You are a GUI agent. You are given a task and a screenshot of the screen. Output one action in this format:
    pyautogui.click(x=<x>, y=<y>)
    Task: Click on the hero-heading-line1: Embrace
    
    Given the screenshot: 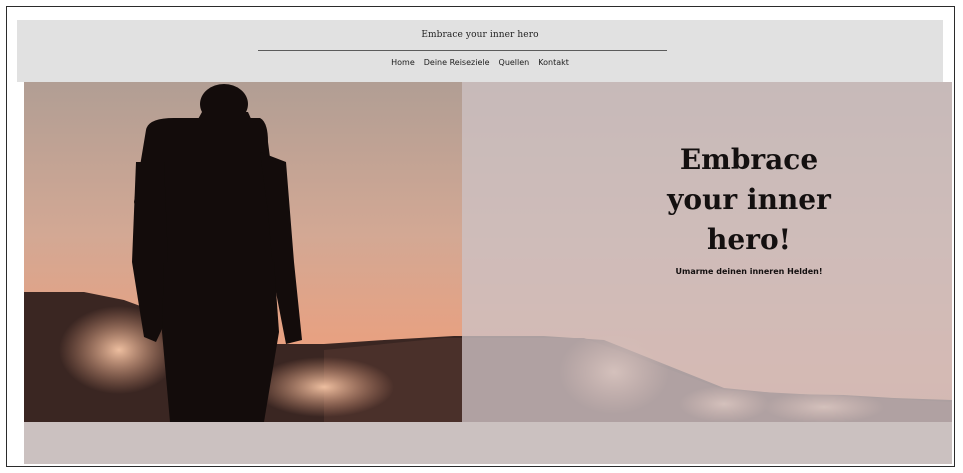 What is the action you would take?
    pyautogui.click(x=749, y=159)
    